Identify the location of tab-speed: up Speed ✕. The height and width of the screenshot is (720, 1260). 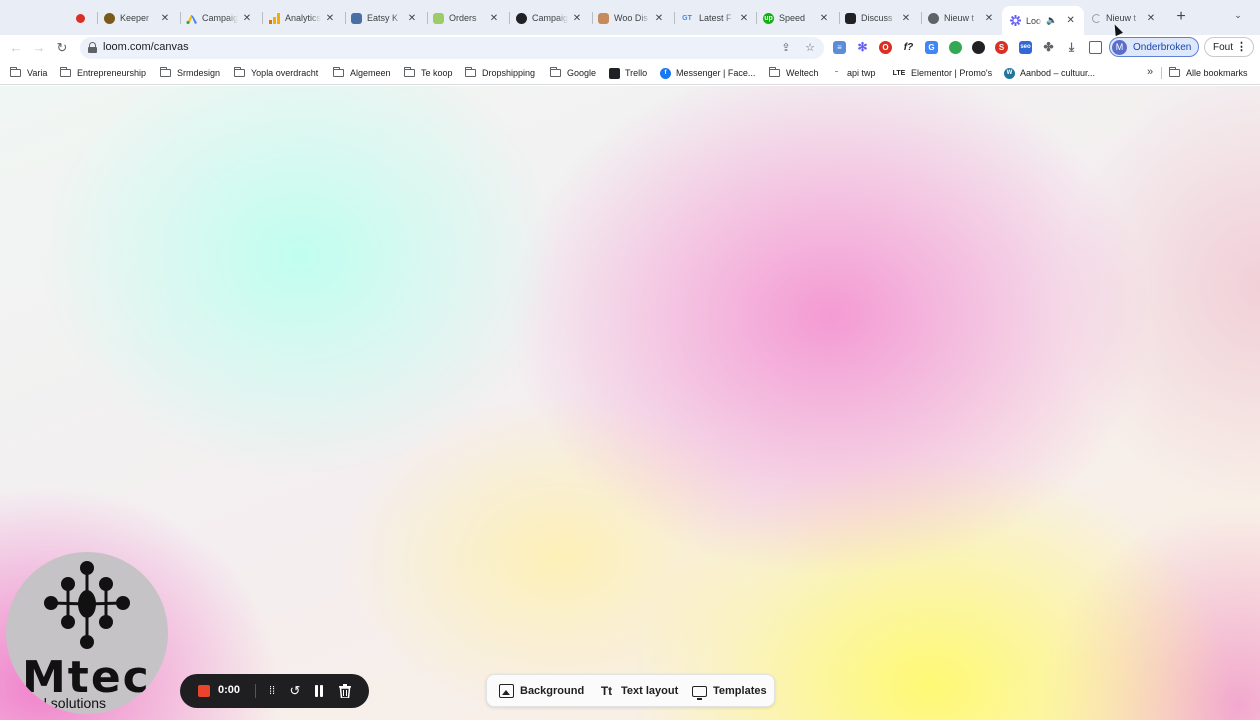
(796, 18).